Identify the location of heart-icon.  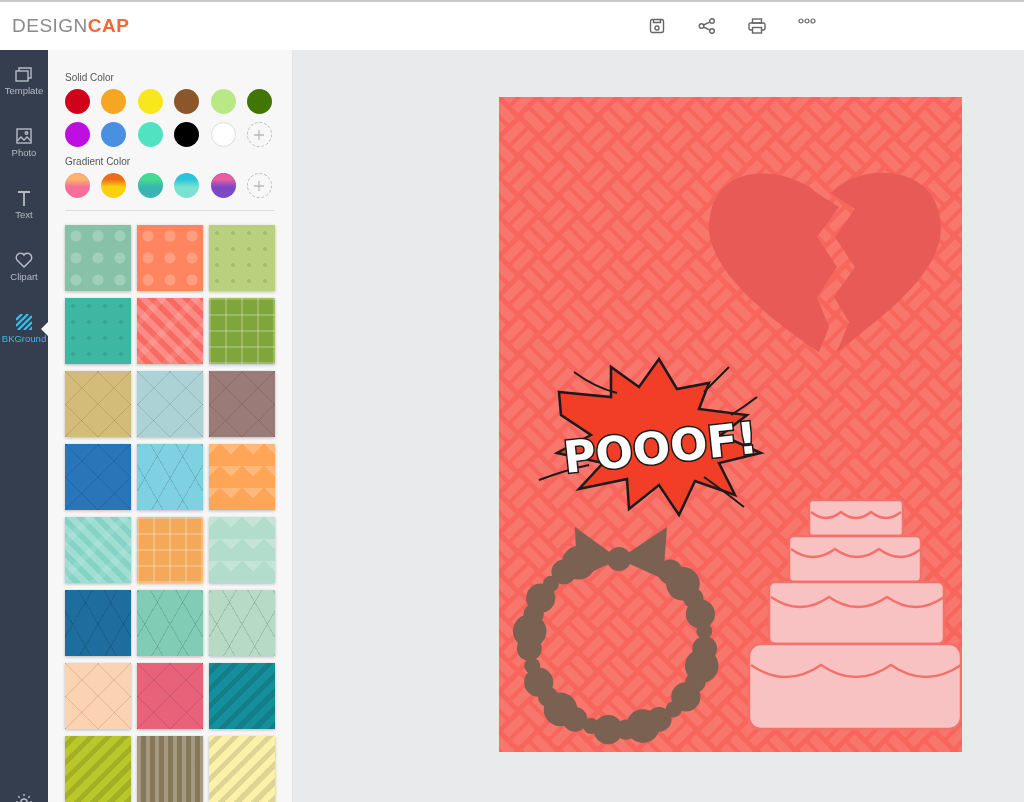
(24, 260).